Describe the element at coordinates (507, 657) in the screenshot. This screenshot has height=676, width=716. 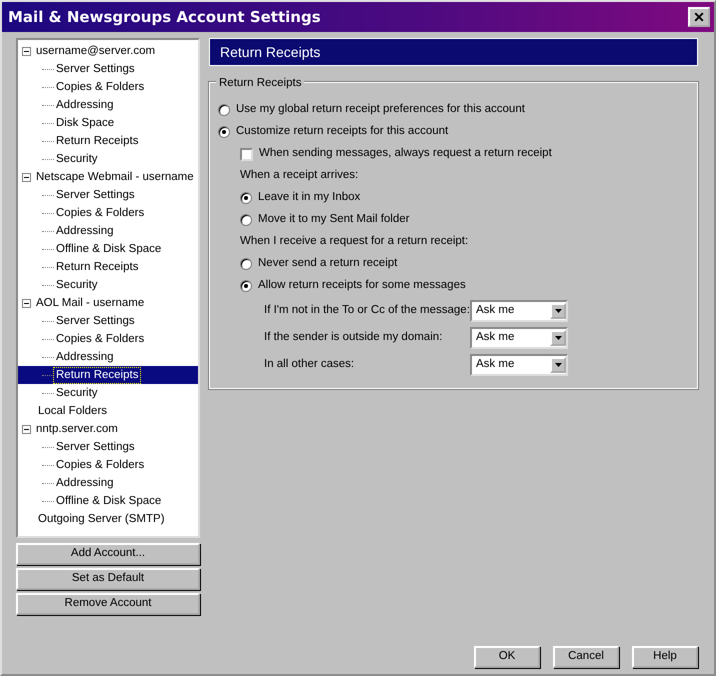
I see `dialog-button: OK` at that location.